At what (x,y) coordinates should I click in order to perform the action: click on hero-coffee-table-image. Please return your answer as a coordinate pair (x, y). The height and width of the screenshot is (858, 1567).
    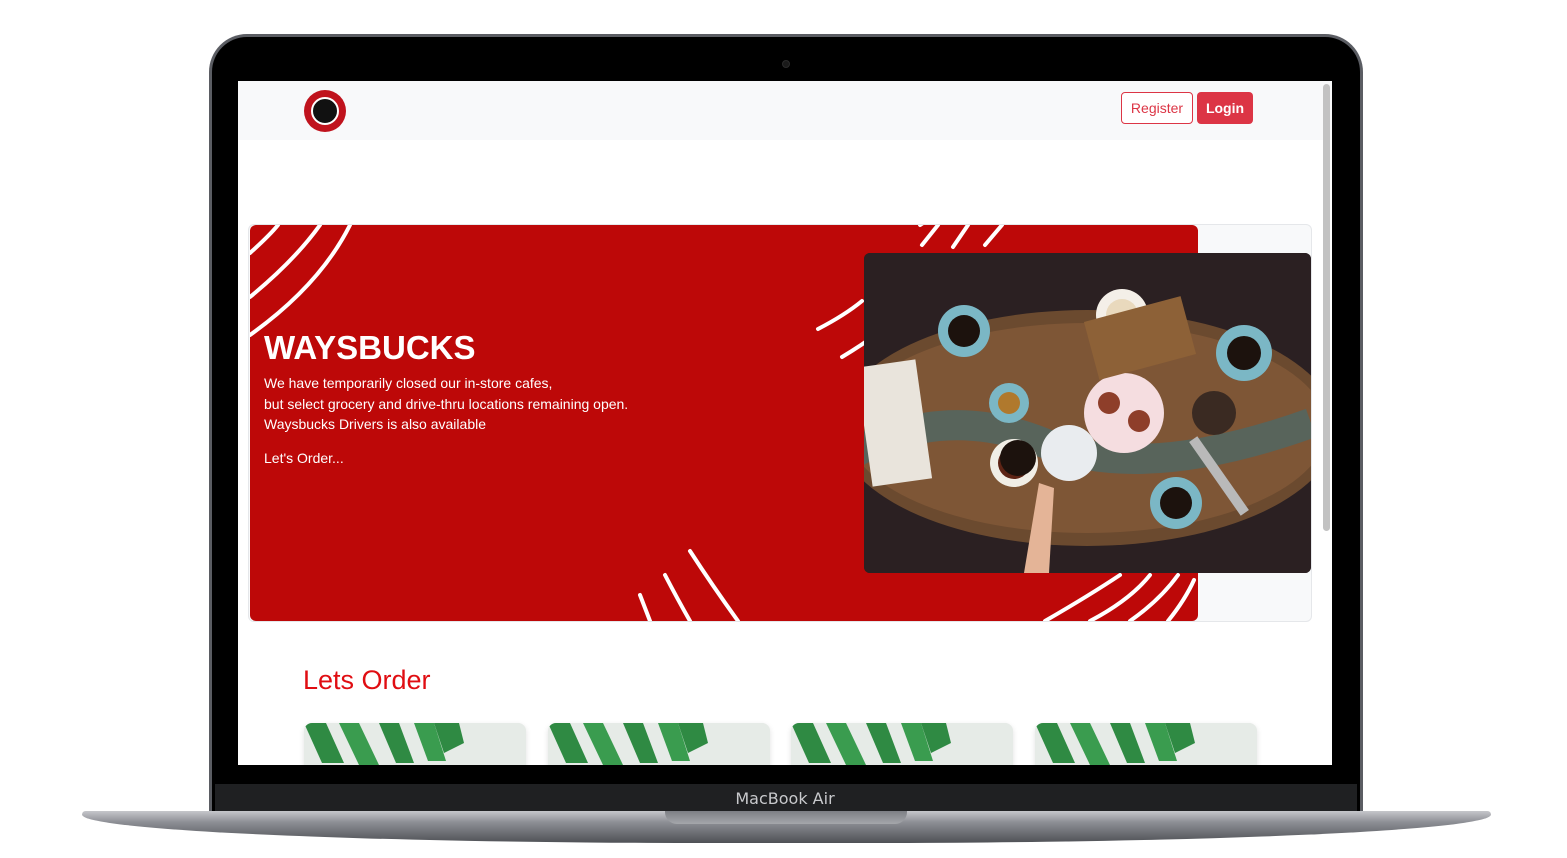
    Looking at the image, I should click on (1087, 413).